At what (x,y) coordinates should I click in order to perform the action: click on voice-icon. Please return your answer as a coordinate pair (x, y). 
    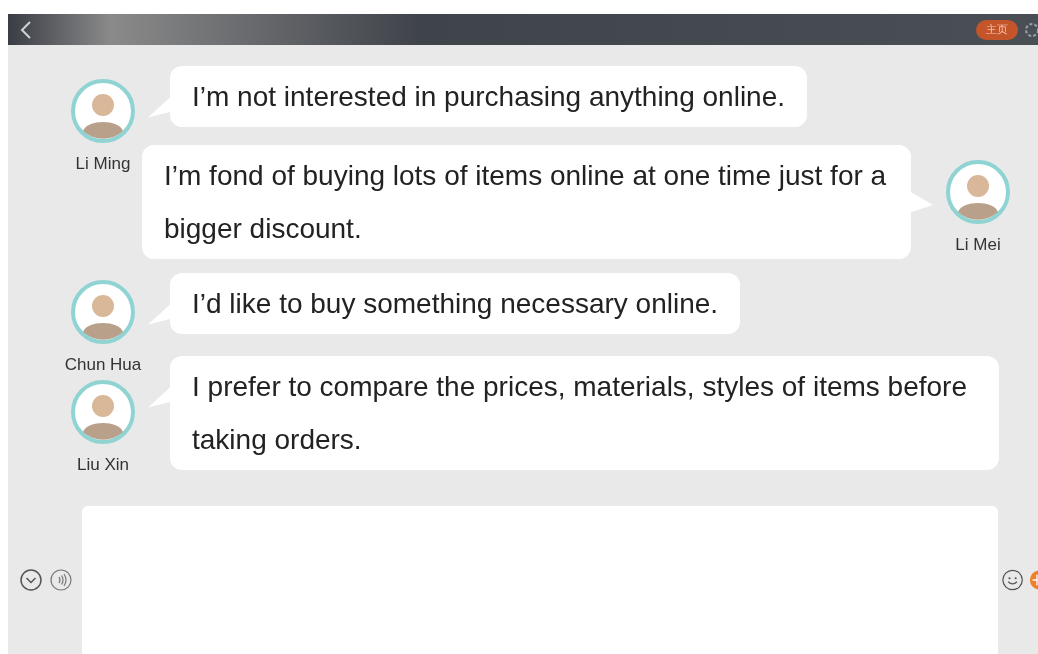
    Looking at the image, I should click on (61, 580).